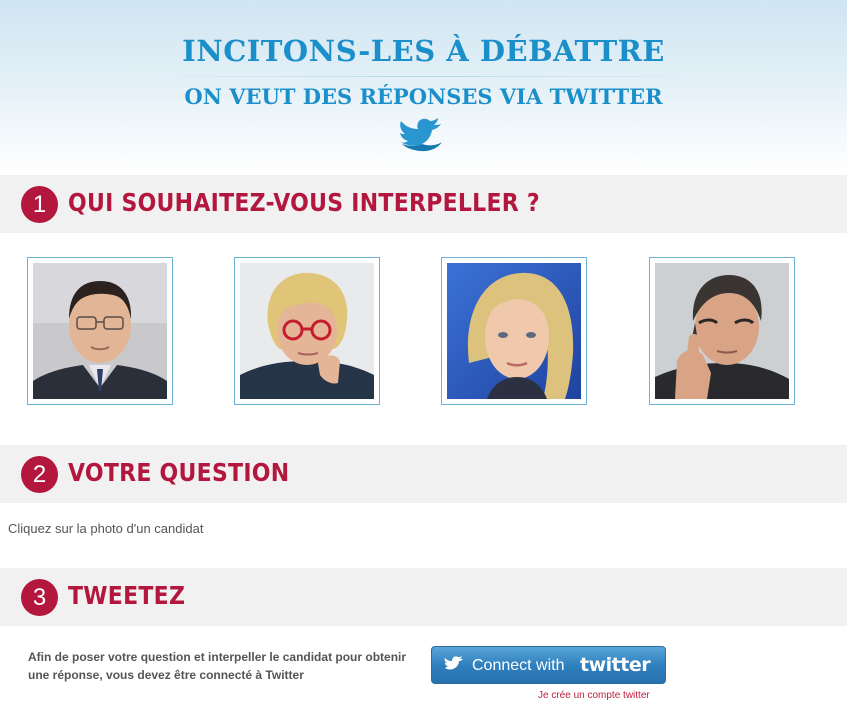 The image size is (847, 708). I want to click on section-1-bar: 1 QUI SOUHAITEZ-VOUS INTERPELLER ?, so click(423, 204).